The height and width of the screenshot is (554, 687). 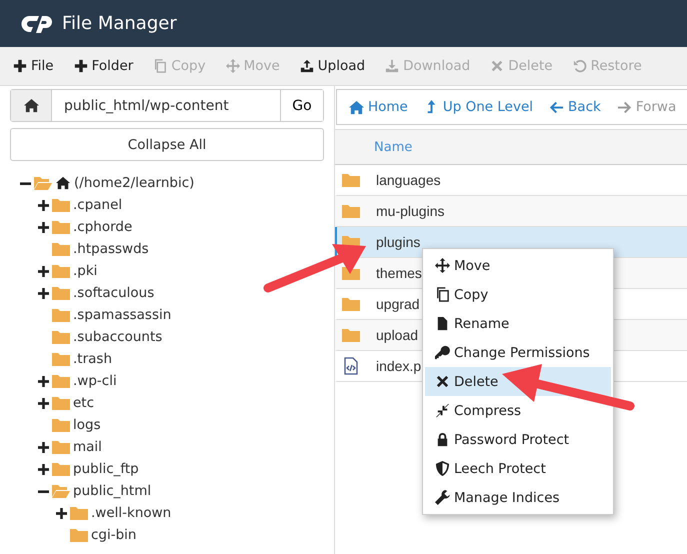 What do you see at coordinates (351, 366) in the screenshot?
I see `code-file-icon` at bounding box center [351, 366].